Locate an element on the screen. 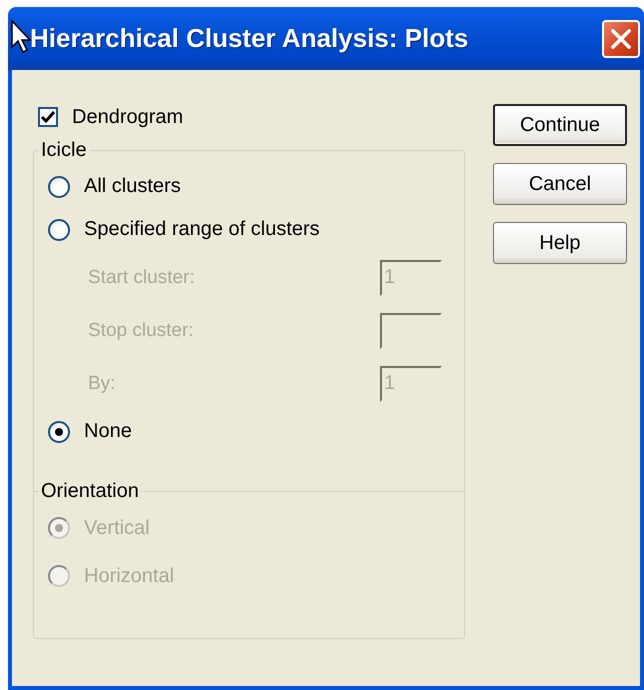 The image size is (644, 690). radio-label: Vertical is located at coordinates (117, 528).